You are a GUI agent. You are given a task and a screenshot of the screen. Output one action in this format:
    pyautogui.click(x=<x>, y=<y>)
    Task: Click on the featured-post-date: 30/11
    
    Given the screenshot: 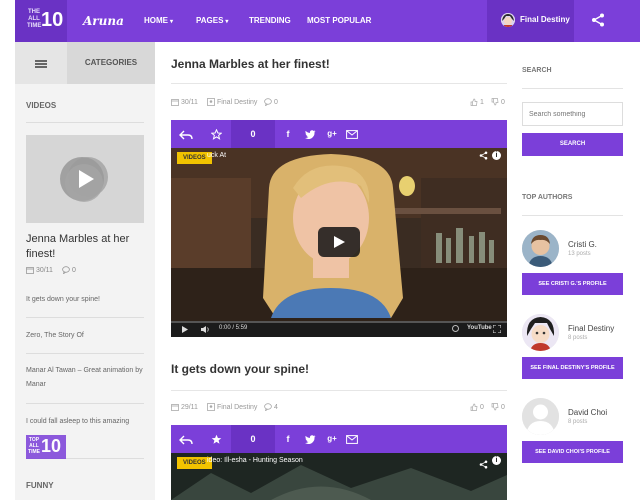 What is the action you would take?
    pyautogui.click(x=39, y=270)
    